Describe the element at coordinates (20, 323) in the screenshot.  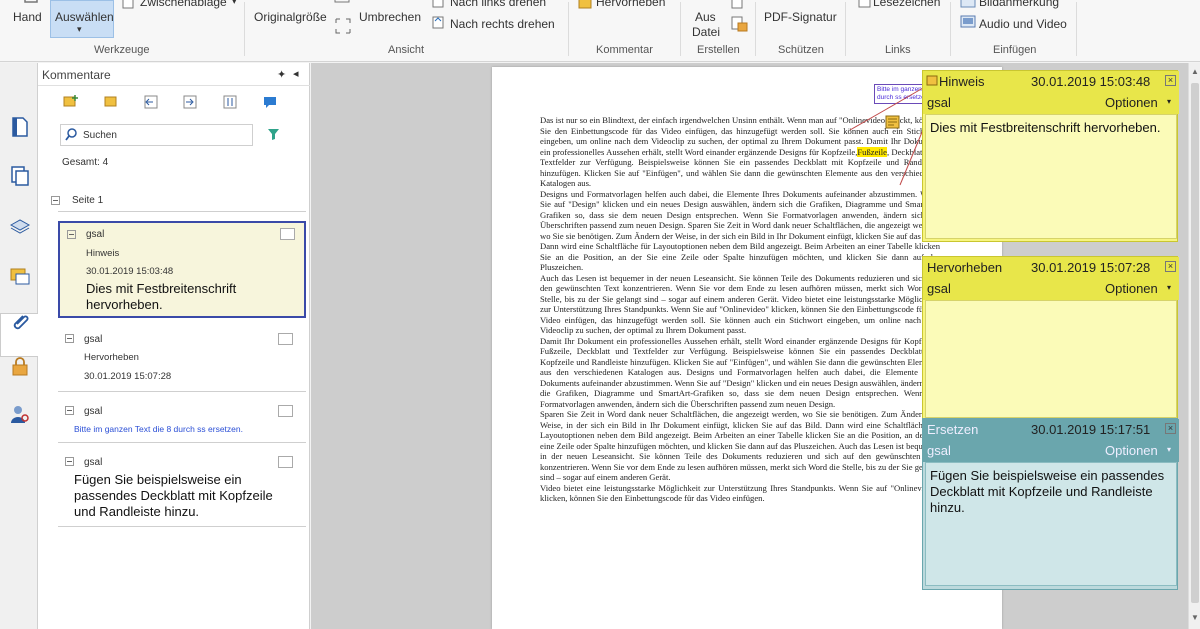
I see `attachment-icon` at that location.